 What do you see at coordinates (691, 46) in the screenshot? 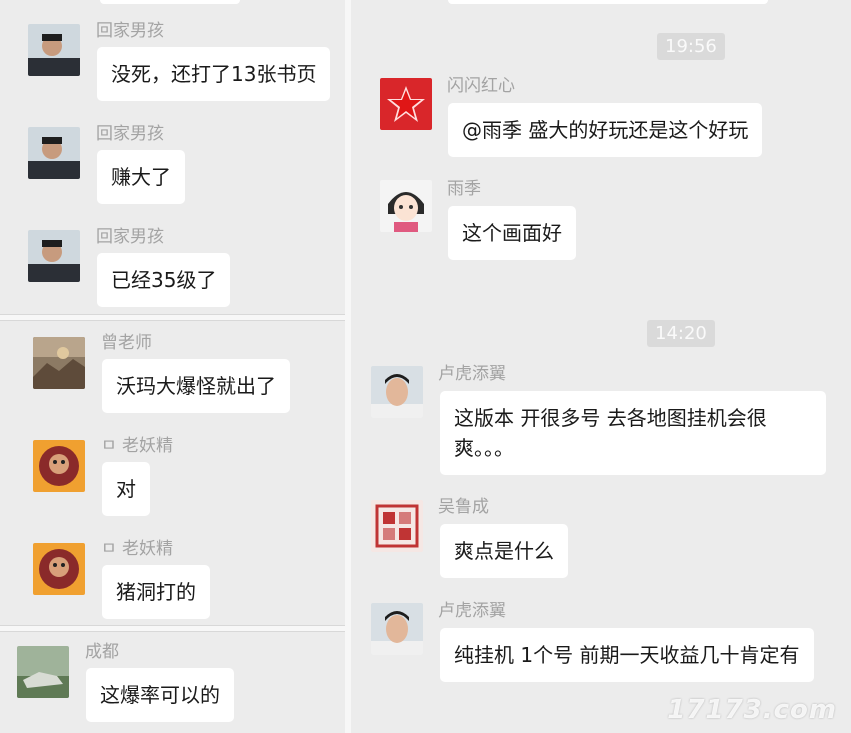
I see `timestamp-badge: 19:56` at bounding box center [691, 46].